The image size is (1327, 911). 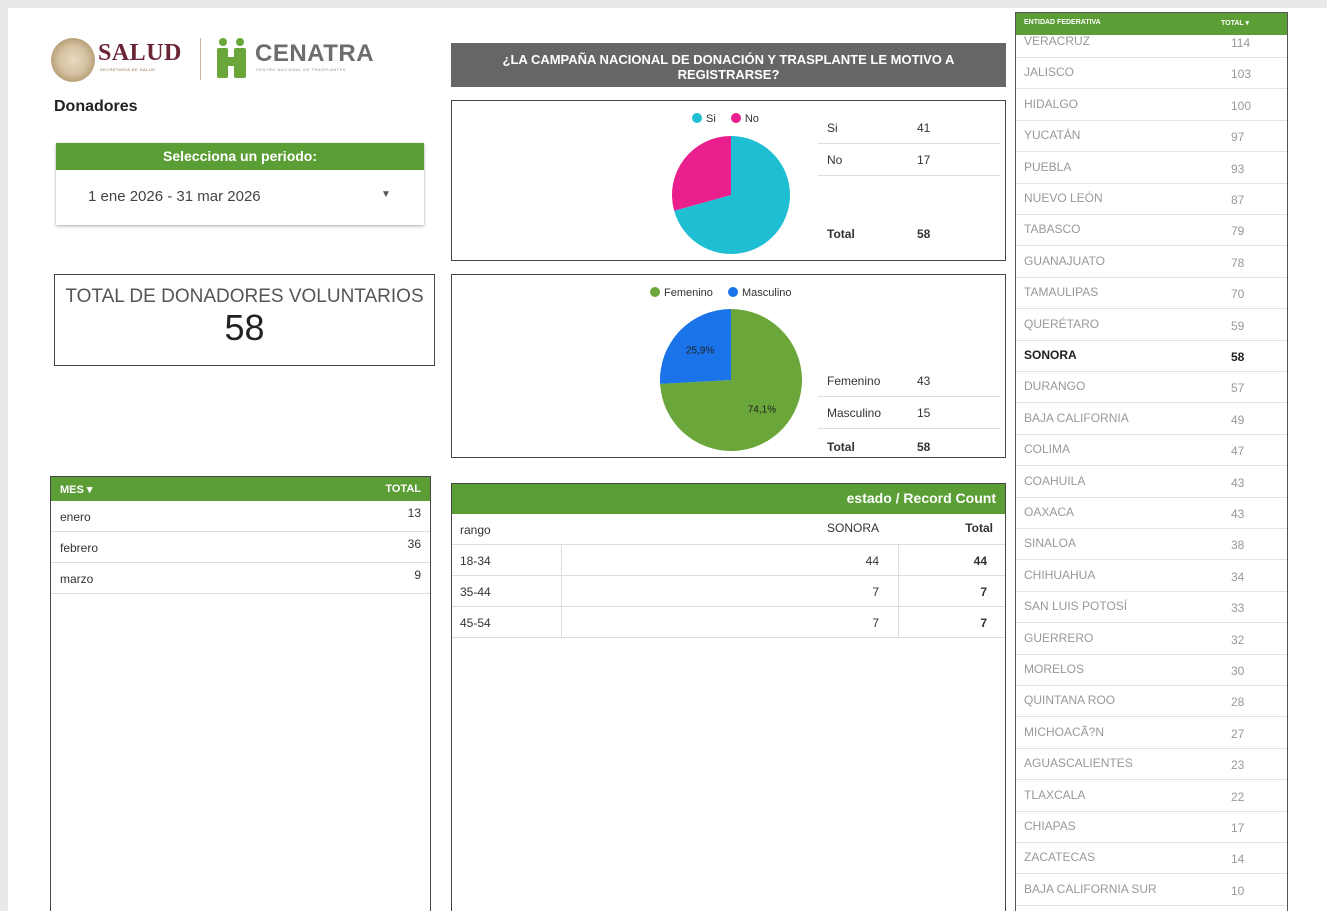 I want to click on total-donors-value: 58, so click(x=244, y=327).